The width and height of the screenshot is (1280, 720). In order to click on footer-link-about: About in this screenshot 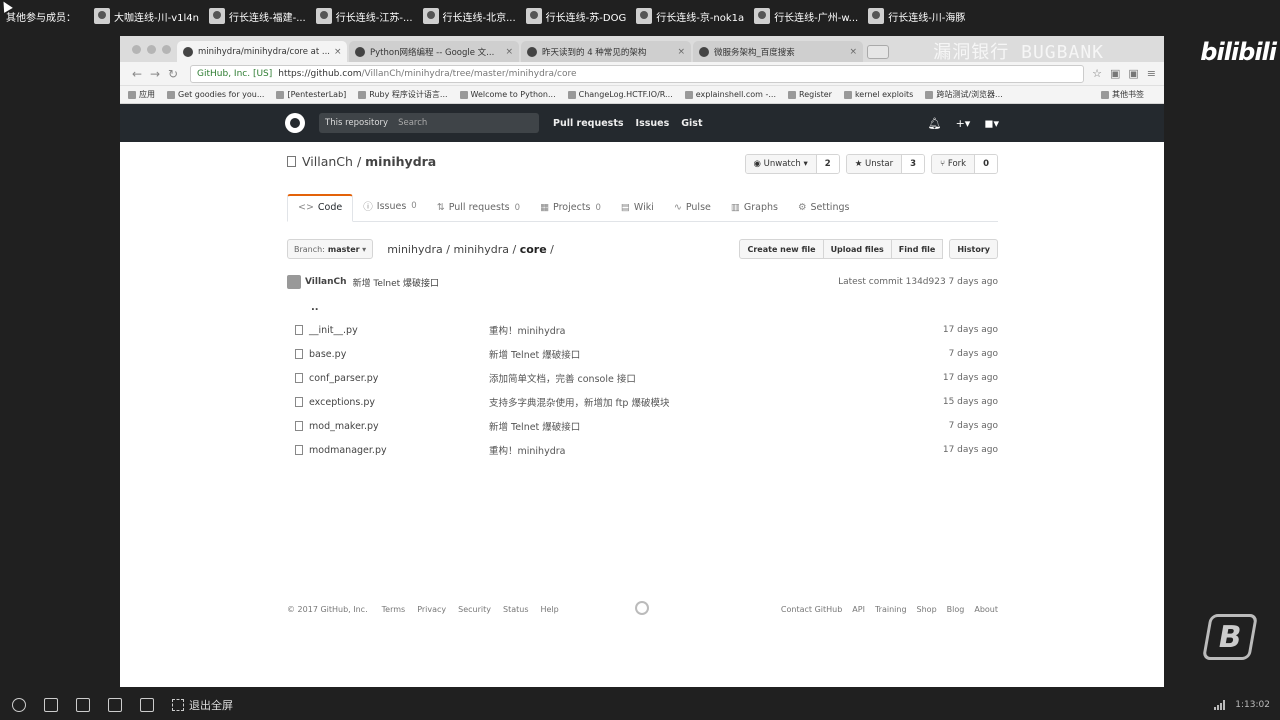, I will do `click(986, 609)`.